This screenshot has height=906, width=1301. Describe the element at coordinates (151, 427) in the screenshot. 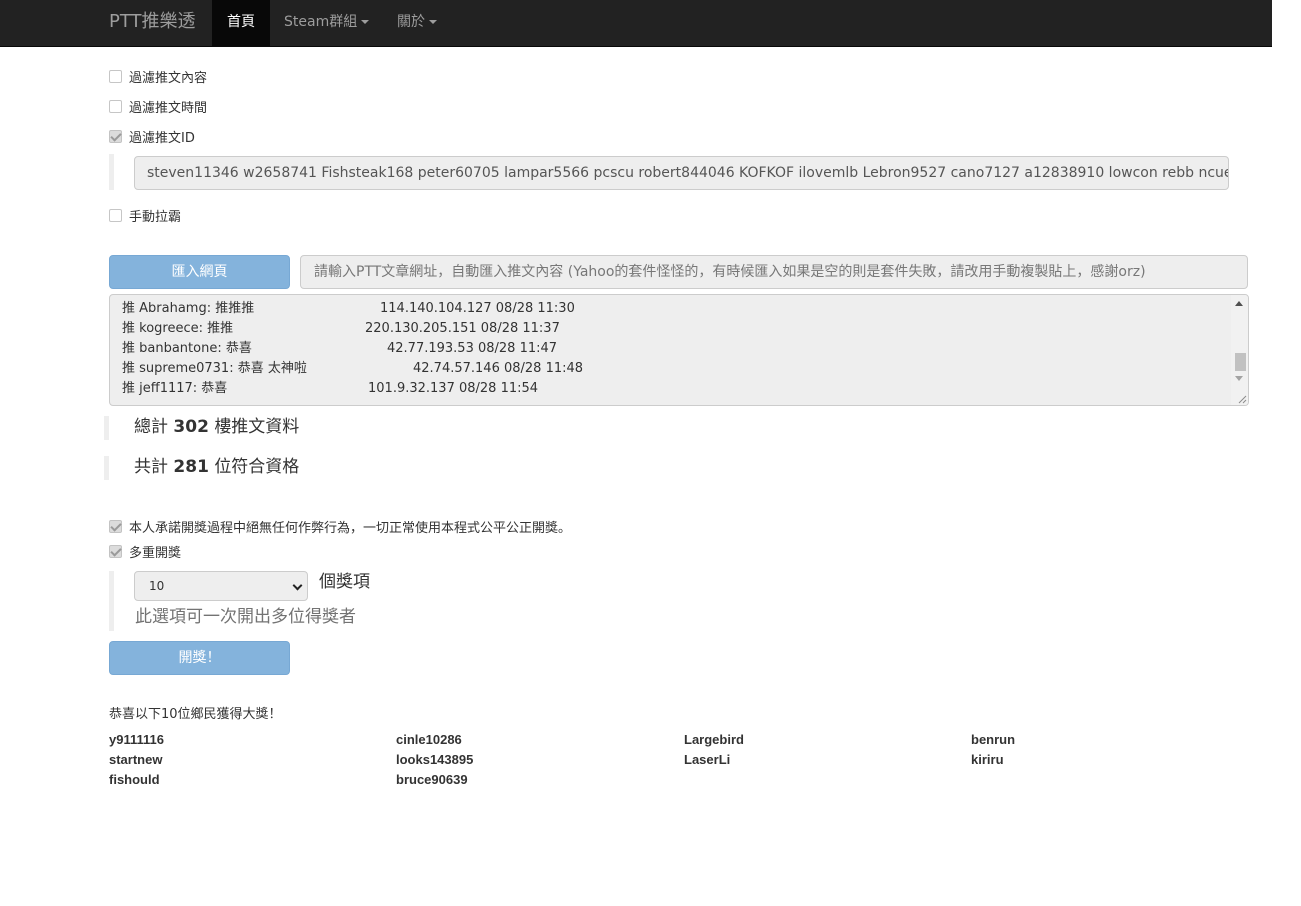

I see `total-prefix: 總計` at that location.